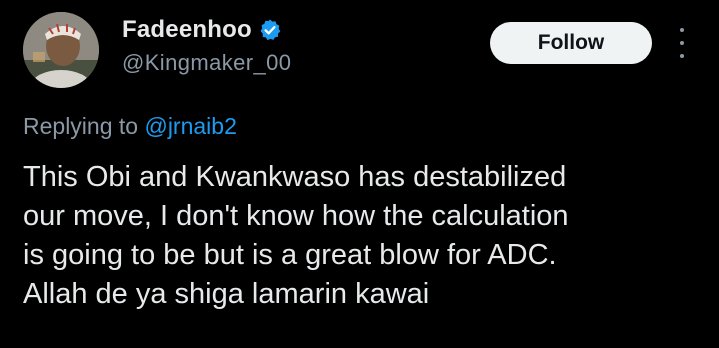 This screenshot has height=348, width=719. What do you see at coordinates (84, 126) in the screenshot?
I see `replying-to-label: Replying to` at bounding box center [84, 126].